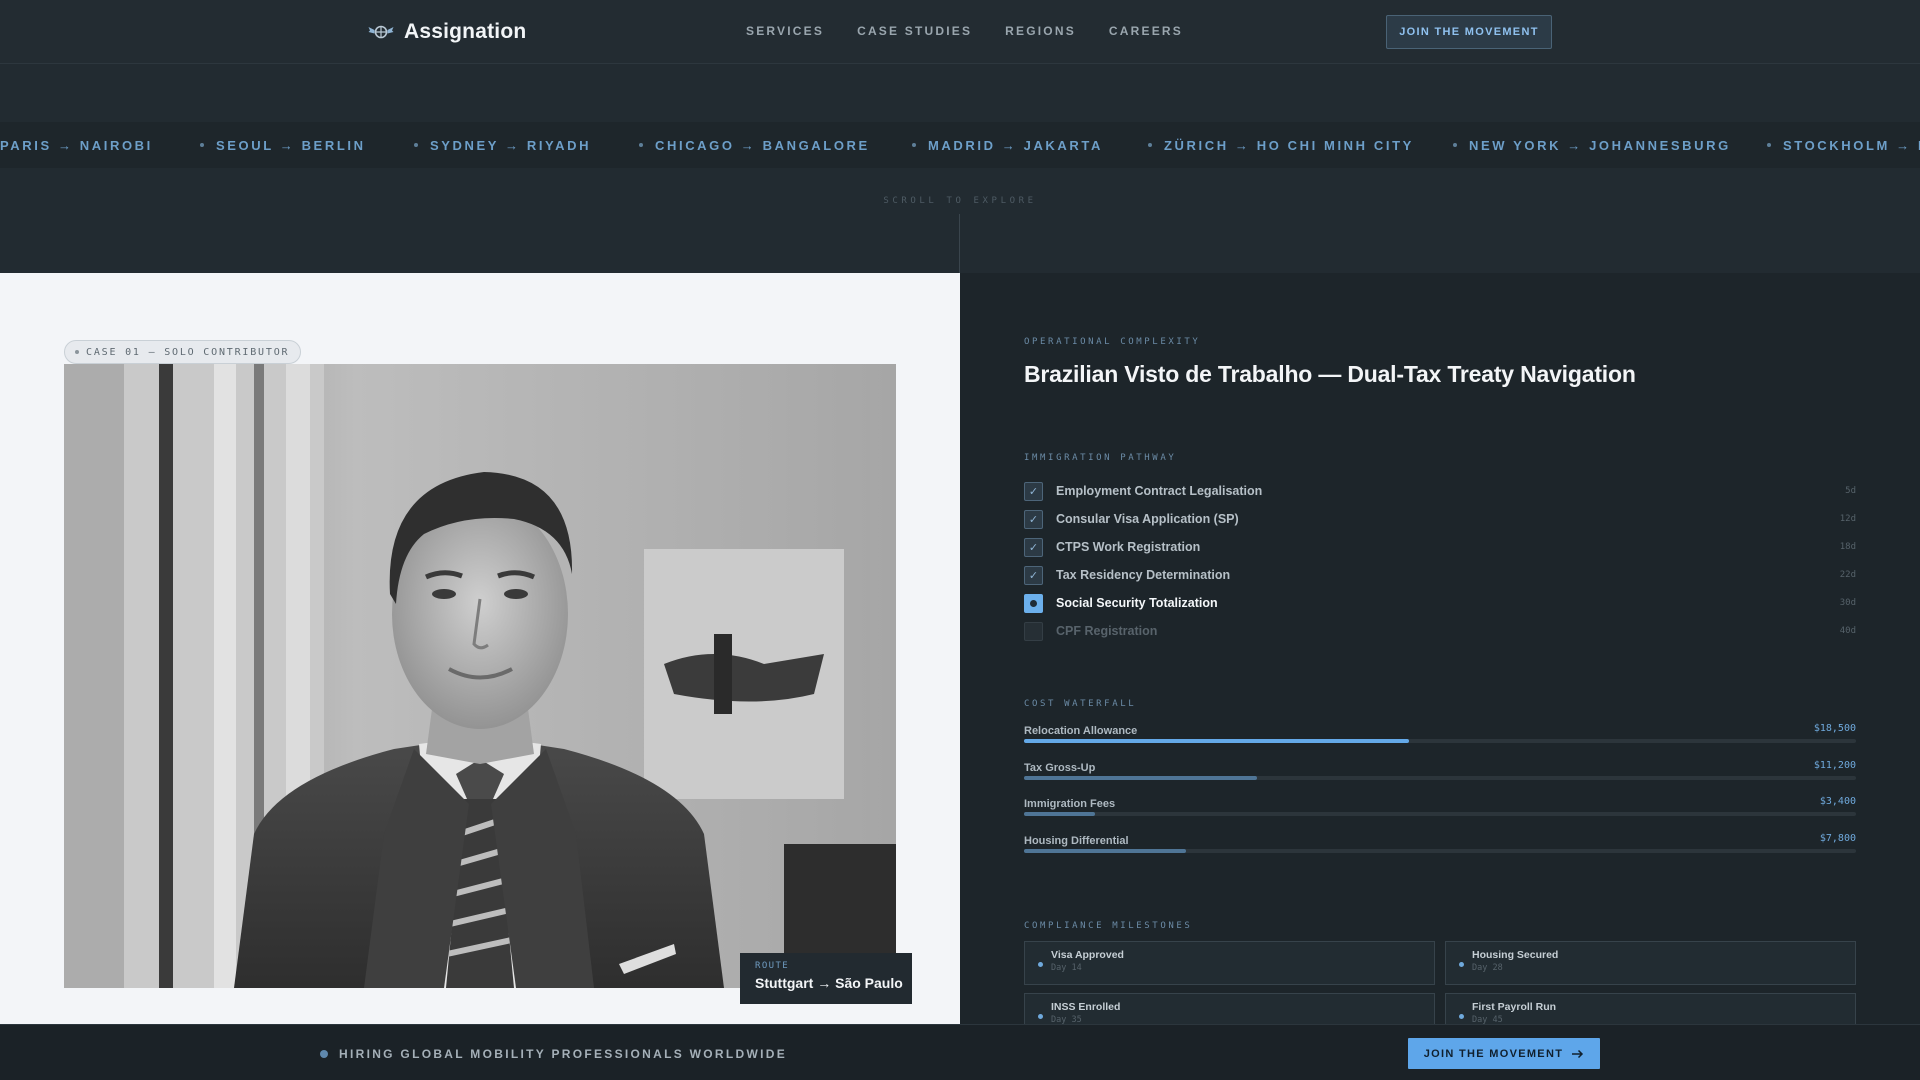 The height and width of the screenshot is (1080, 1920). I want to click on milestone-card: INSS Enrolled Day 35, so click(1229, 1009).